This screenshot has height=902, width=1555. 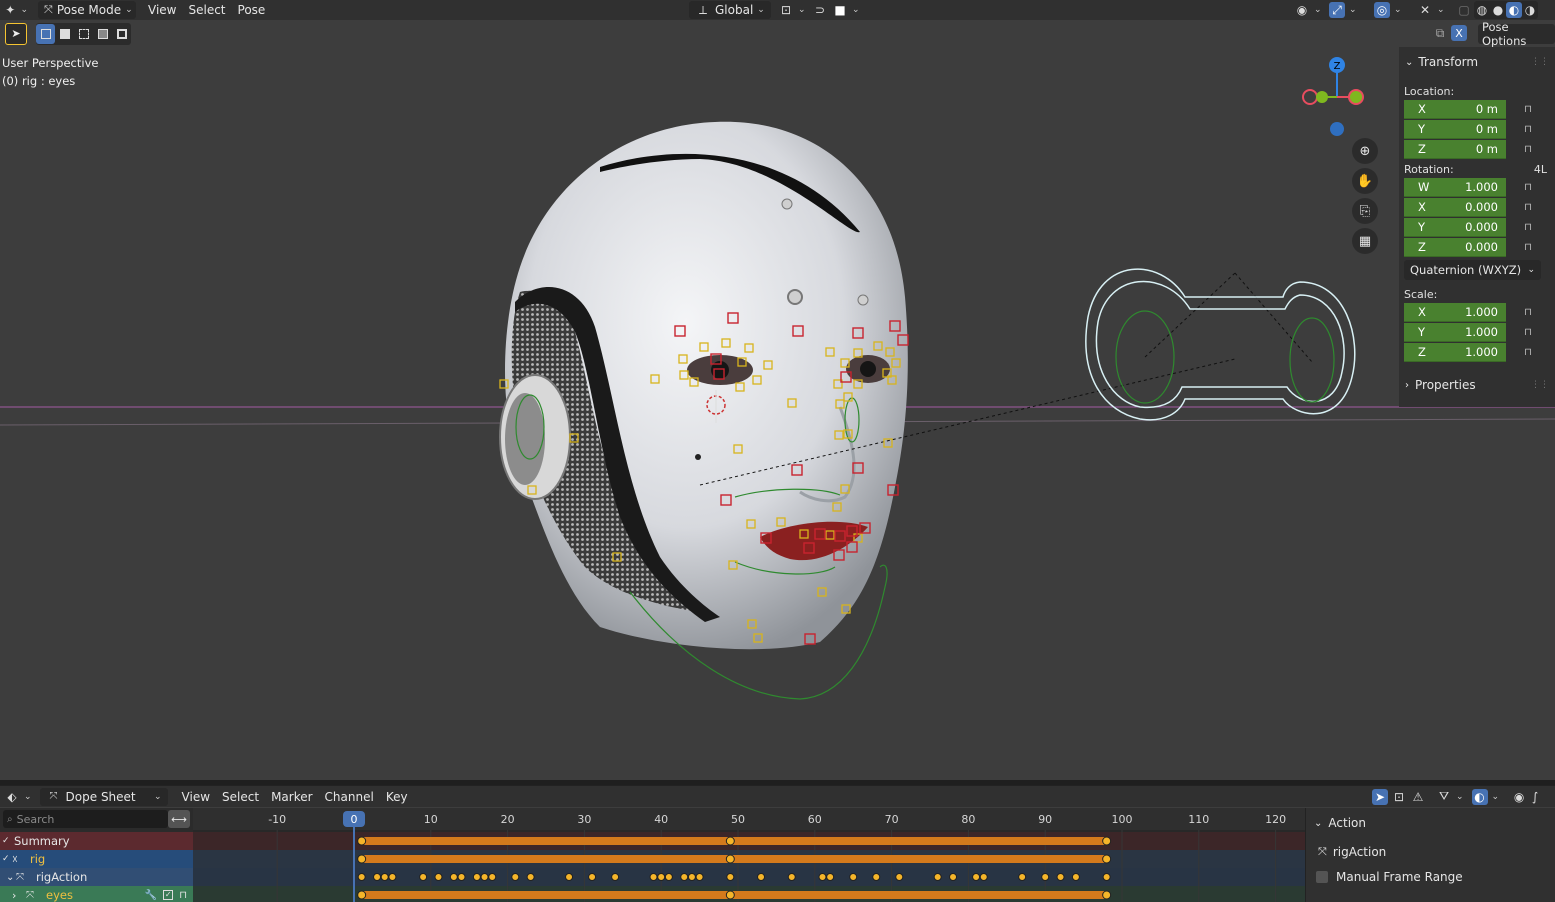 What do you see at coordinates (96, 894) in the screenshot?
I see `channel-eyes: › ⤧ eyes 🔧 ✓ ⊓` at bounding box center [96, 894].